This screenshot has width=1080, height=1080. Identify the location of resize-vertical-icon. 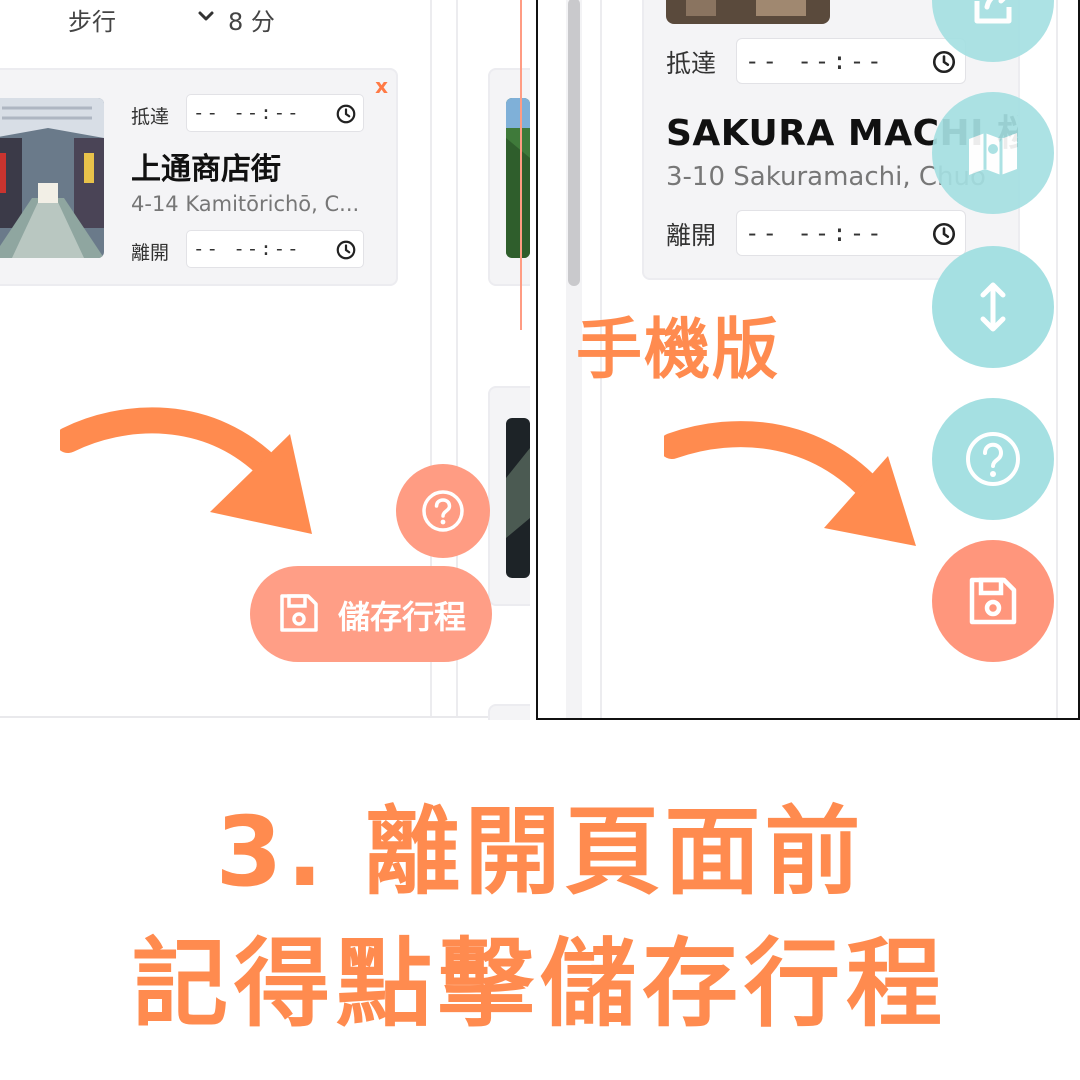
(993, 307).